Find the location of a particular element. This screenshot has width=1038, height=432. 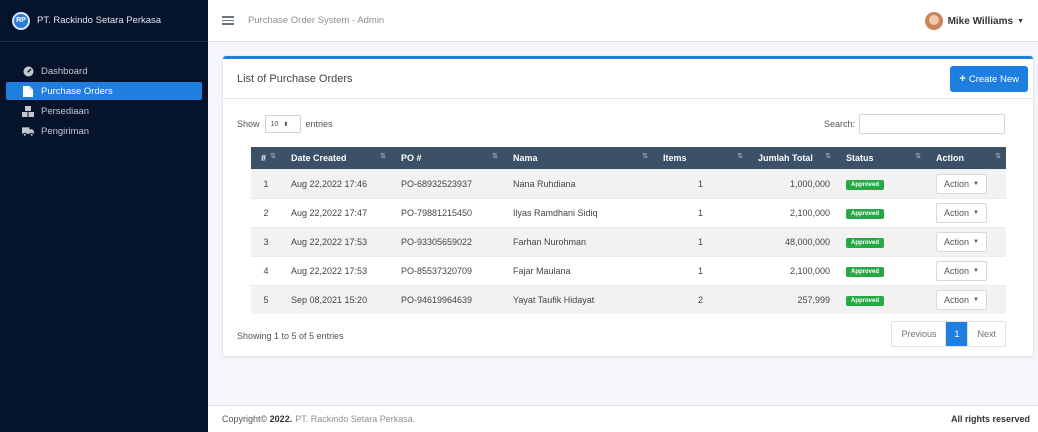

menu-toggle-icon is located at coordinates (228, 20).